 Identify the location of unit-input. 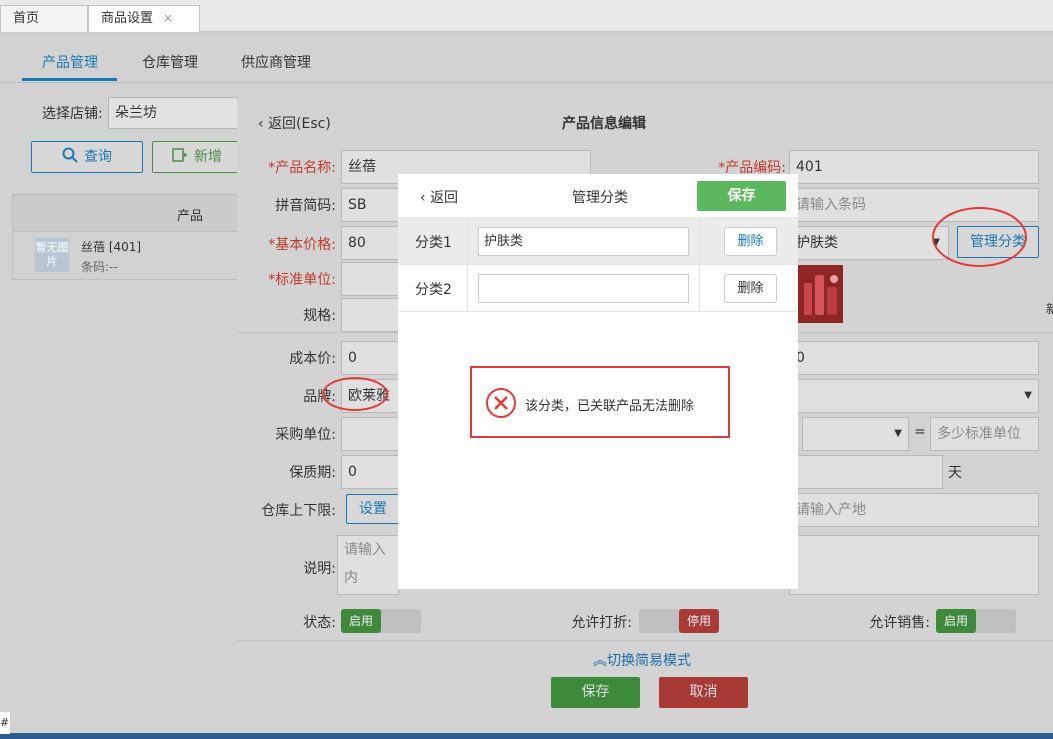
(371, 279).